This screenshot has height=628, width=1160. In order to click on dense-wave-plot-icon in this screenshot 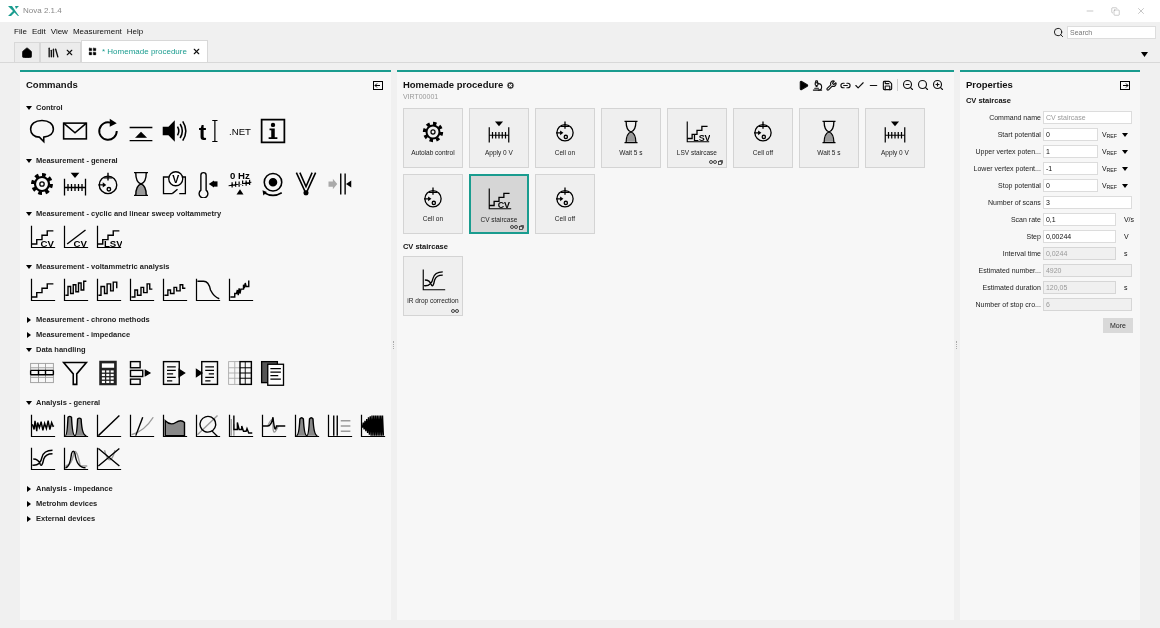, I will do `click(372, 426)`.